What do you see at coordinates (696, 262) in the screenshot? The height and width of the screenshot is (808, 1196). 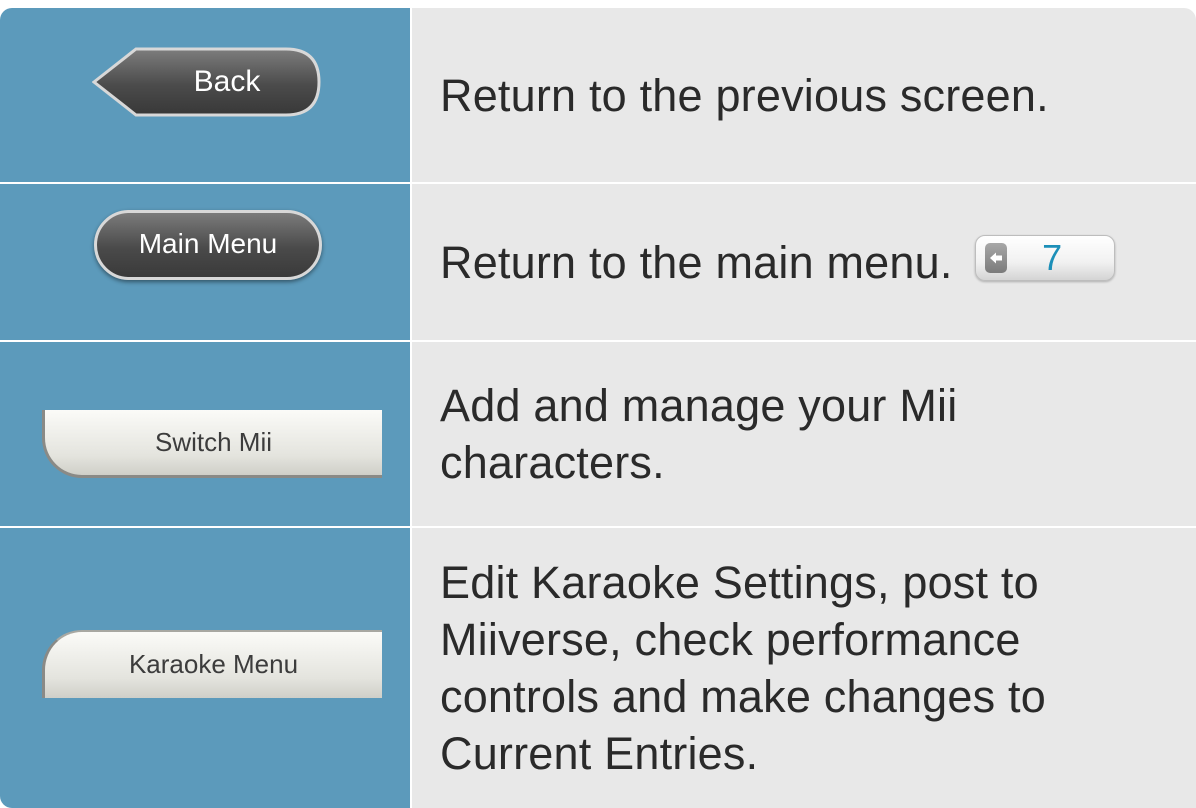 I see `main-menu-description: Return to the main menu.` at bounding box center [696, 262].